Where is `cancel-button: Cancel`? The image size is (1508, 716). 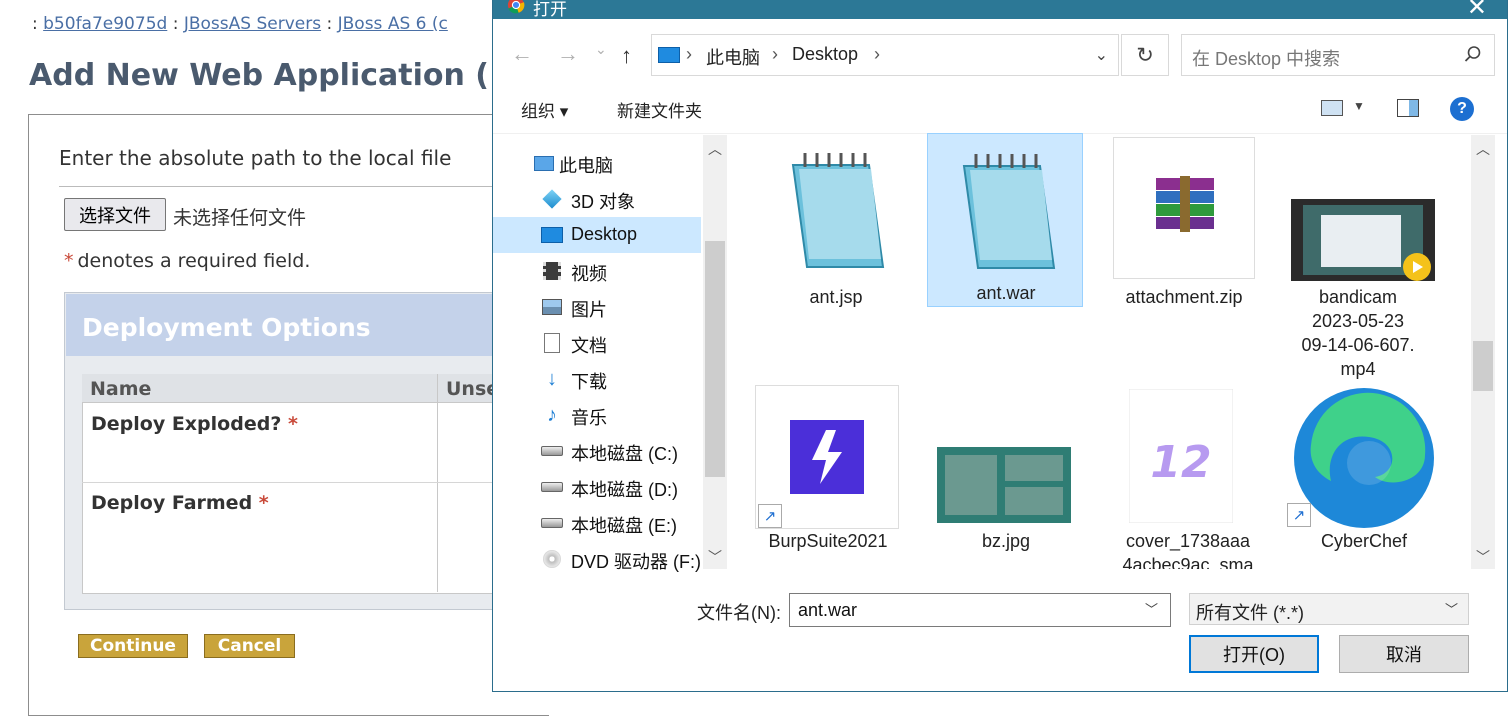 cancel-button: Cancel is located at coordinates (249, 646).